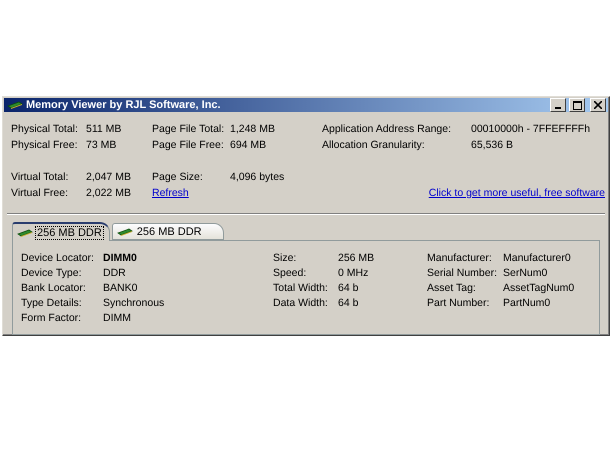 The width and height of the screenshot is (612, 459). What do you see at coordinates (492, 145) in the screenshot?
I see `stat-value: 65,536 B` at bounding box center [492, 145].